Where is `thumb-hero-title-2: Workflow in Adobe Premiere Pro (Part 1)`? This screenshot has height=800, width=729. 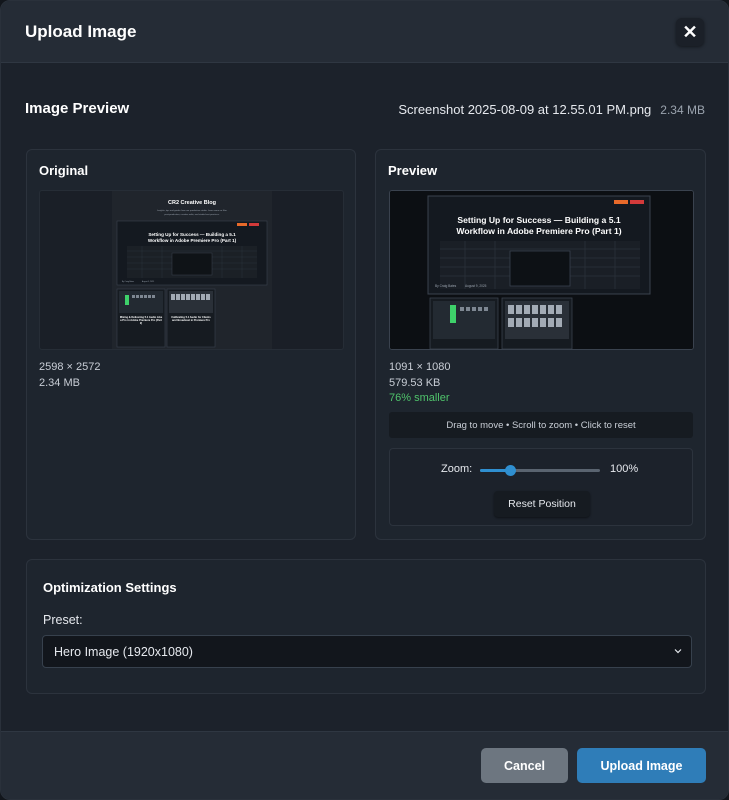
thumb-hero-title-2: Workflow in Adobe Premiere Pro (Part 1) is located at coordinates (191, 240).